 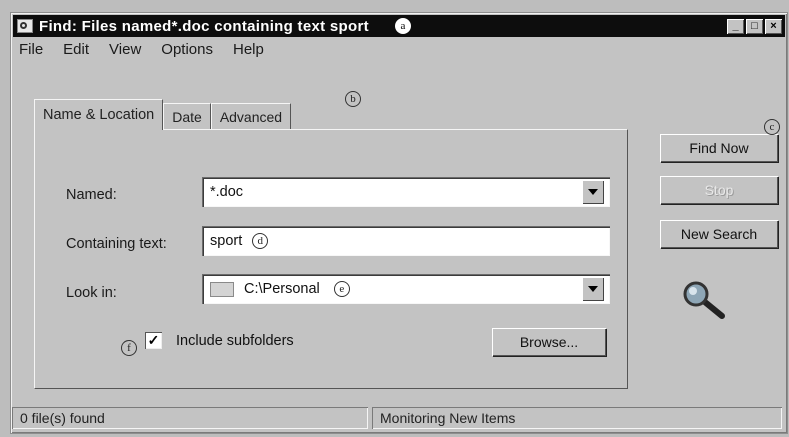 What do you see at coordinates (91, 195) in the screenshot?
I see `named-label: Named:` at bounding box center [91, 195].